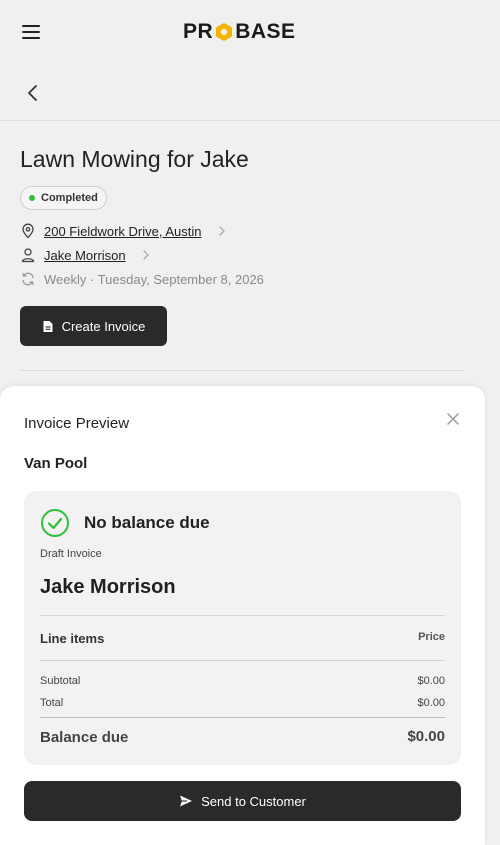  I want to click on sheet-title: Invoice Preview, so click(77, 423).